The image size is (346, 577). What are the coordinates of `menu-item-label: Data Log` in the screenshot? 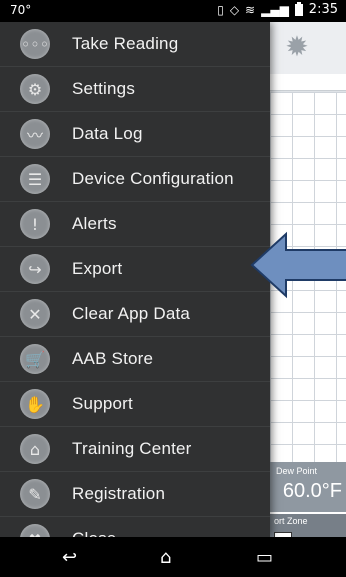 It's located at (107, 133).